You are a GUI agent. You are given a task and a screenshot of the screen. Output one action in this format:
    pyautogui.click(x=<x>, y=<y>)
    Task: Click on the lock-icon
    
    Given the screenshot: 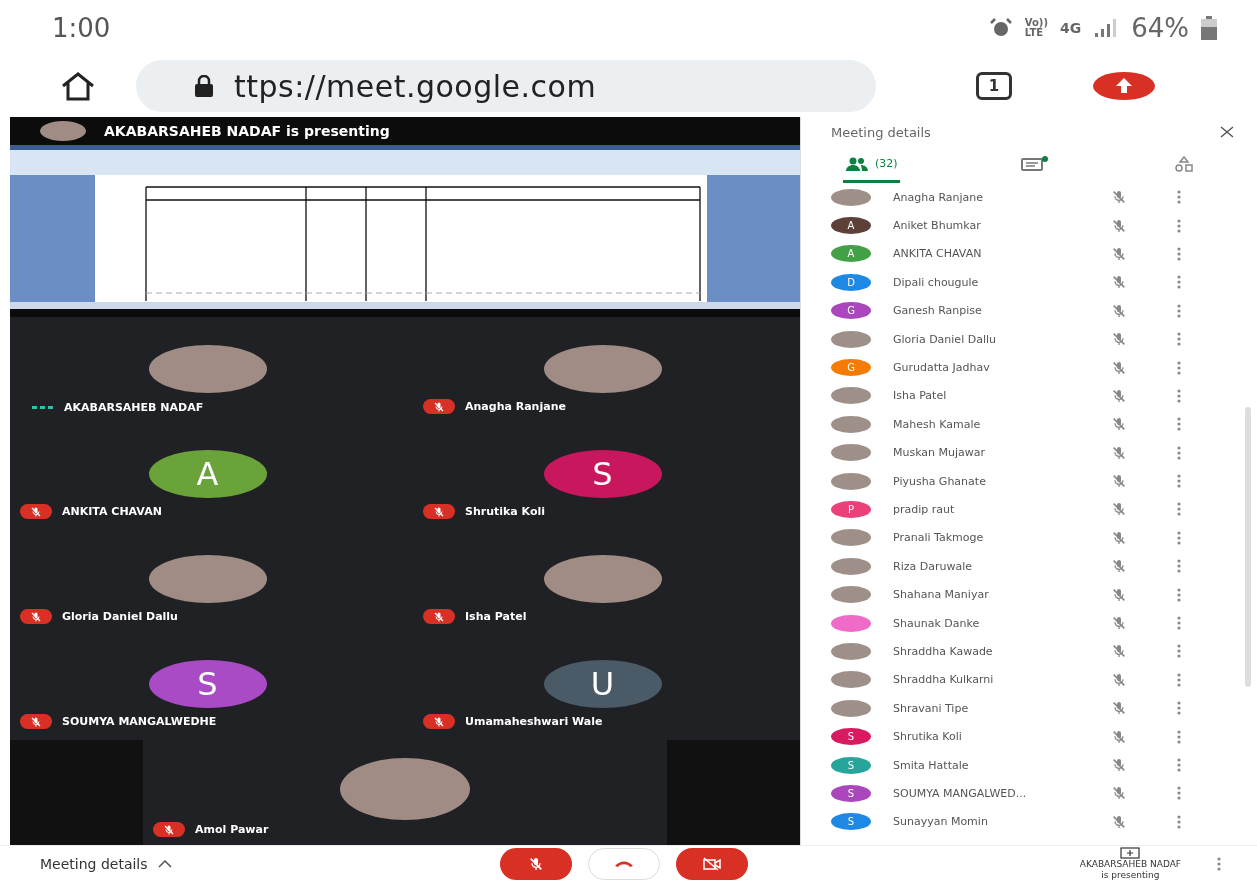 What is the action you would take?
    pyautogui.click(x=204, y=86)
    